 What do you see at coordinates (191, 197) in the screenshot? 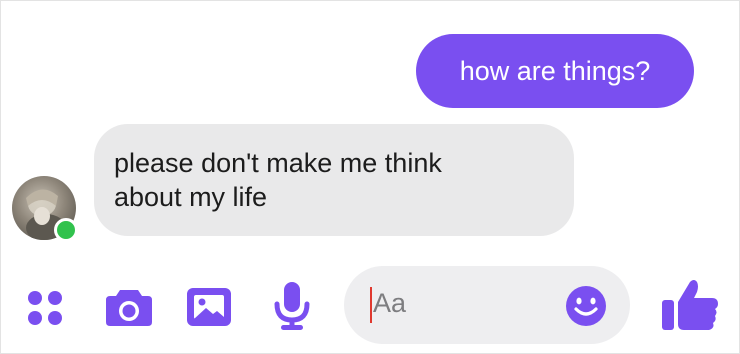
I see `incoming-message-line: about my life` at bounding box center [191, 197].